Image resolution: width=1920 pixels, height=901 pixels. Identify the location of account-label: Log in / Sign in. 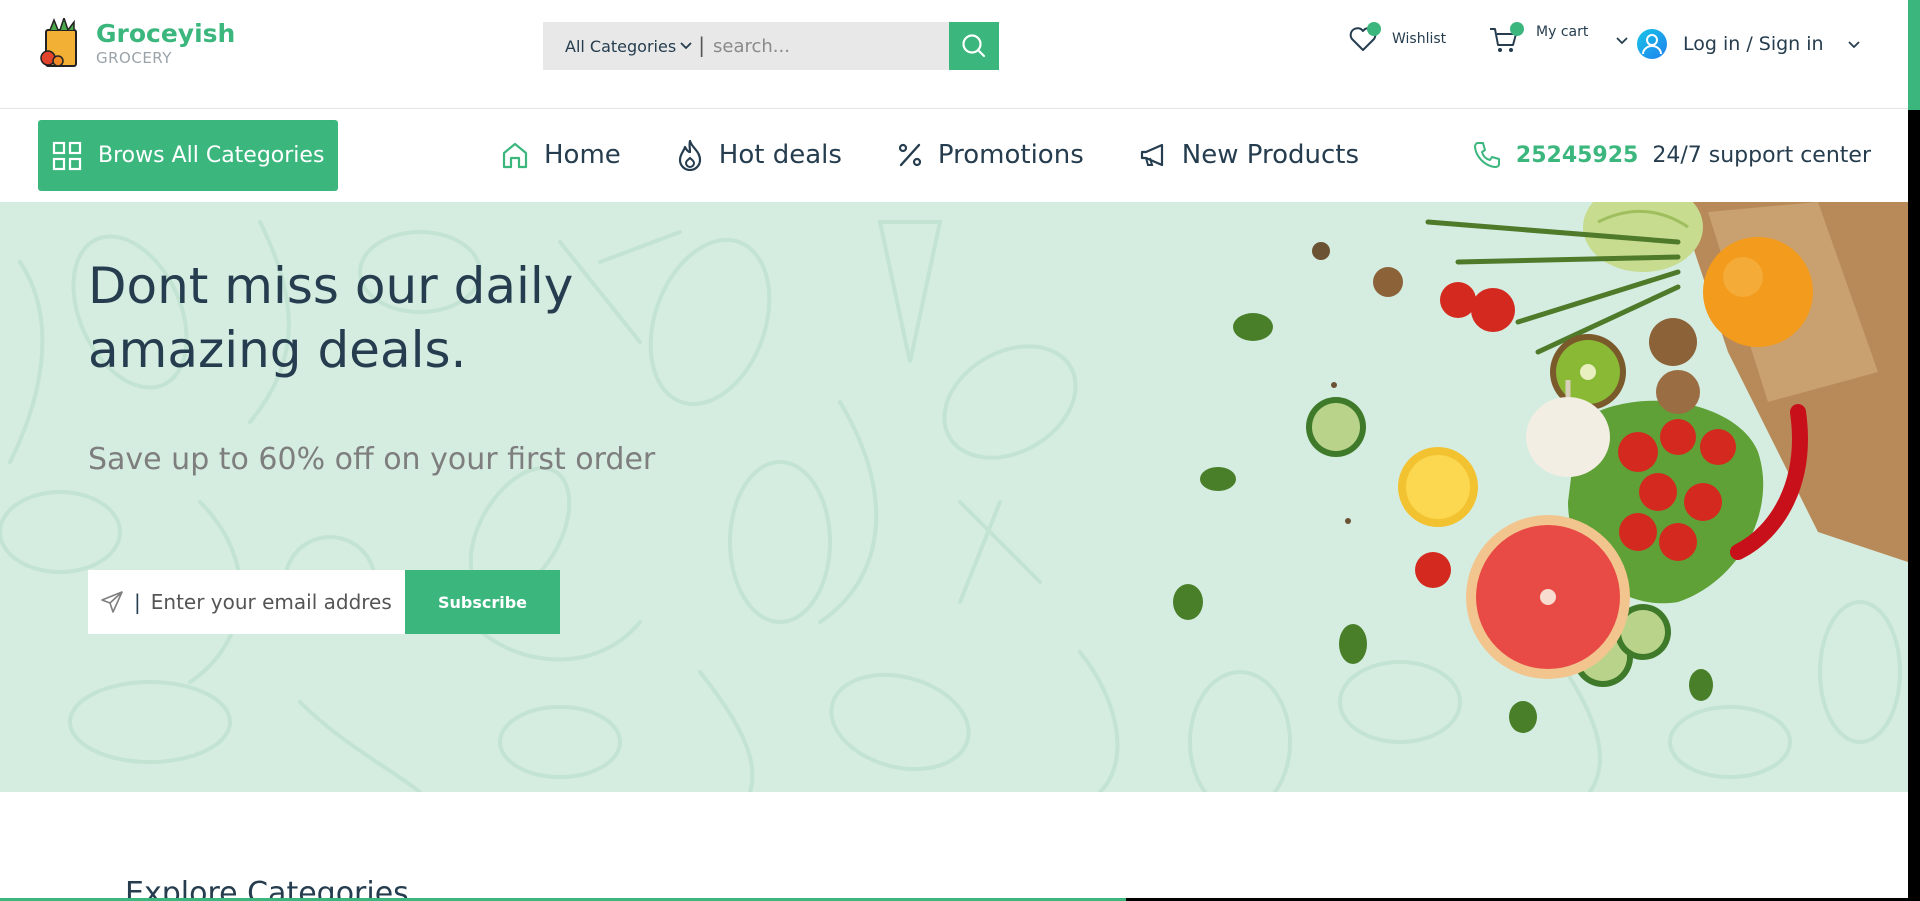
(1753, 44).